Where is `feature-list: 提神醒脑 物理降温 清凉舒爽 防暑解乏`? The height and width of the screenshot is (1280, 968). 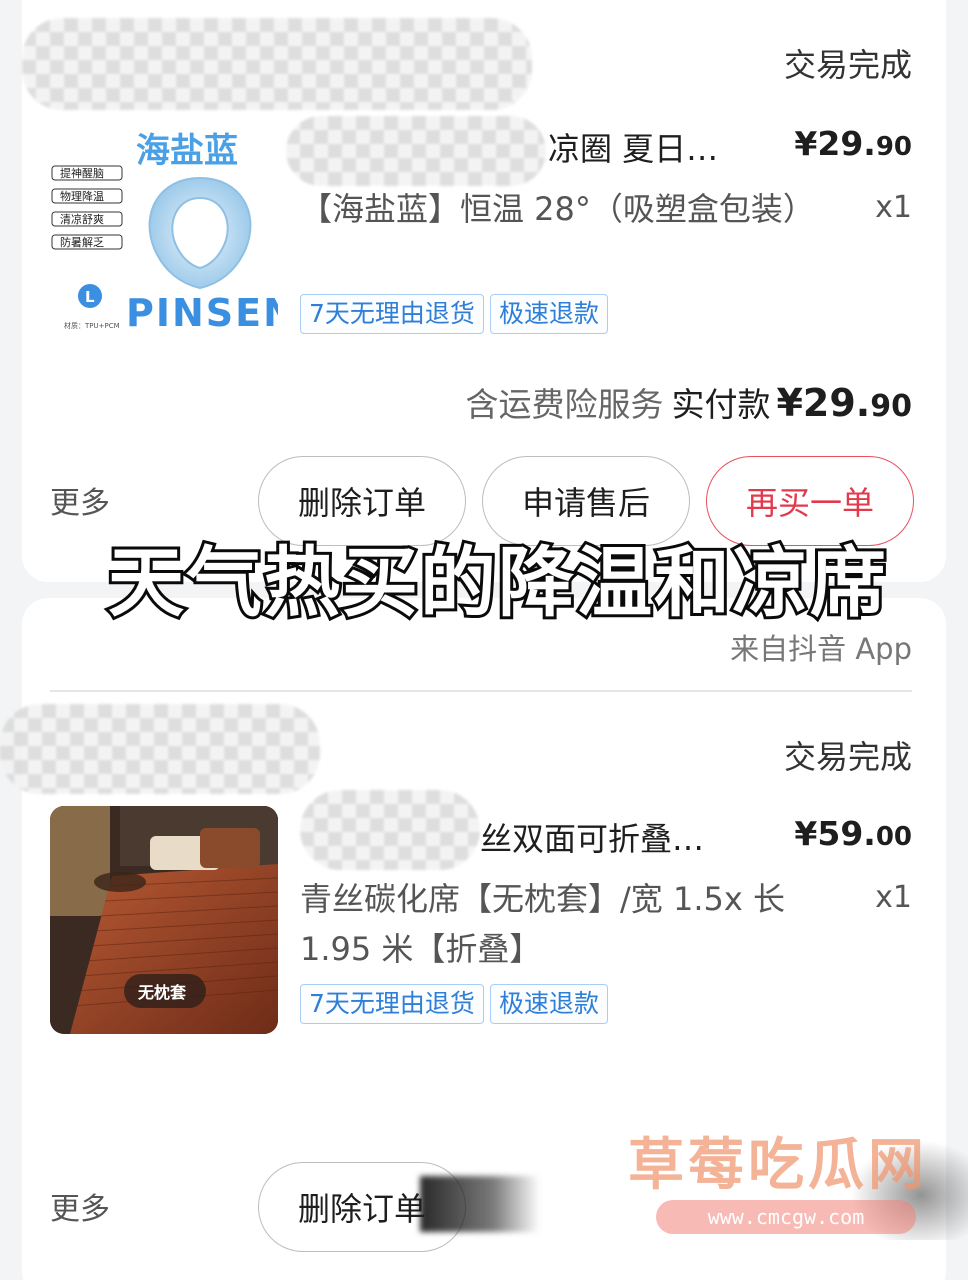 feature-list: 提神醒脑 物理降温 清凉舒爽 防暑解乏 is located at coordinates (87, 207).